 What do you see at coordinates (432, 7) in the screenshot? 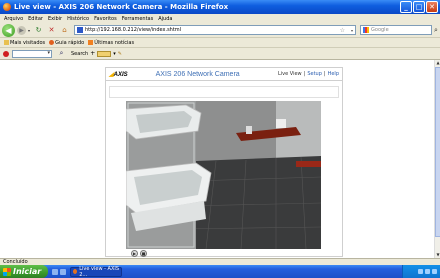
I see `close-button: ✕` at bounding box center [432, 7].